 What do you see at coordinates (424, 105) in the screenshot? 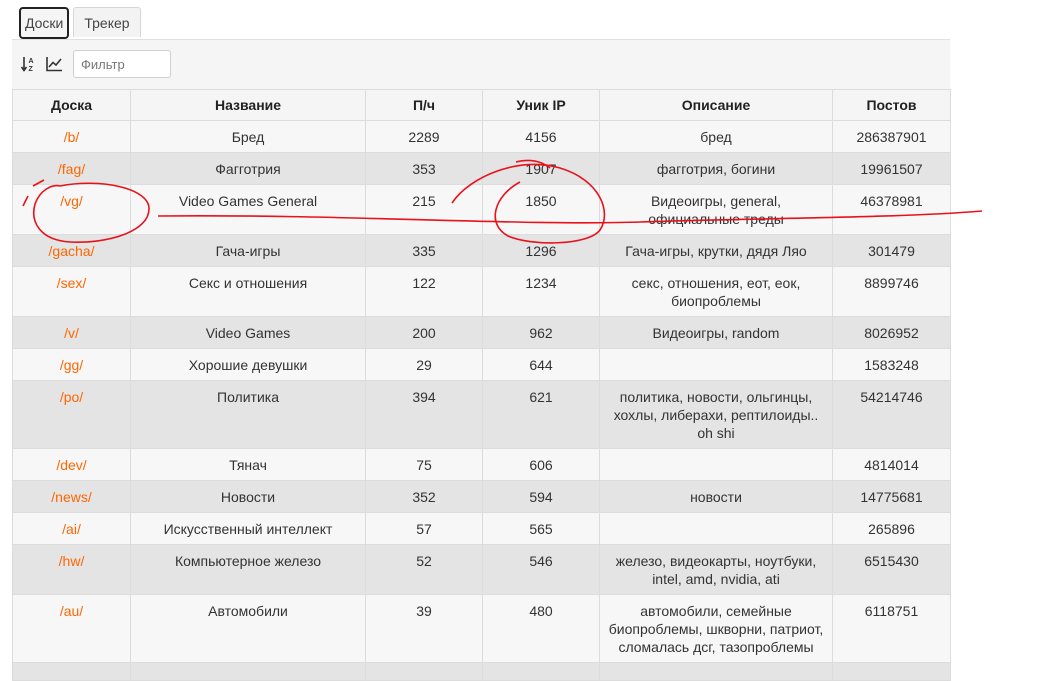
I see `header-posts-per-hour: П/ч` at bounding box center [424, 105].